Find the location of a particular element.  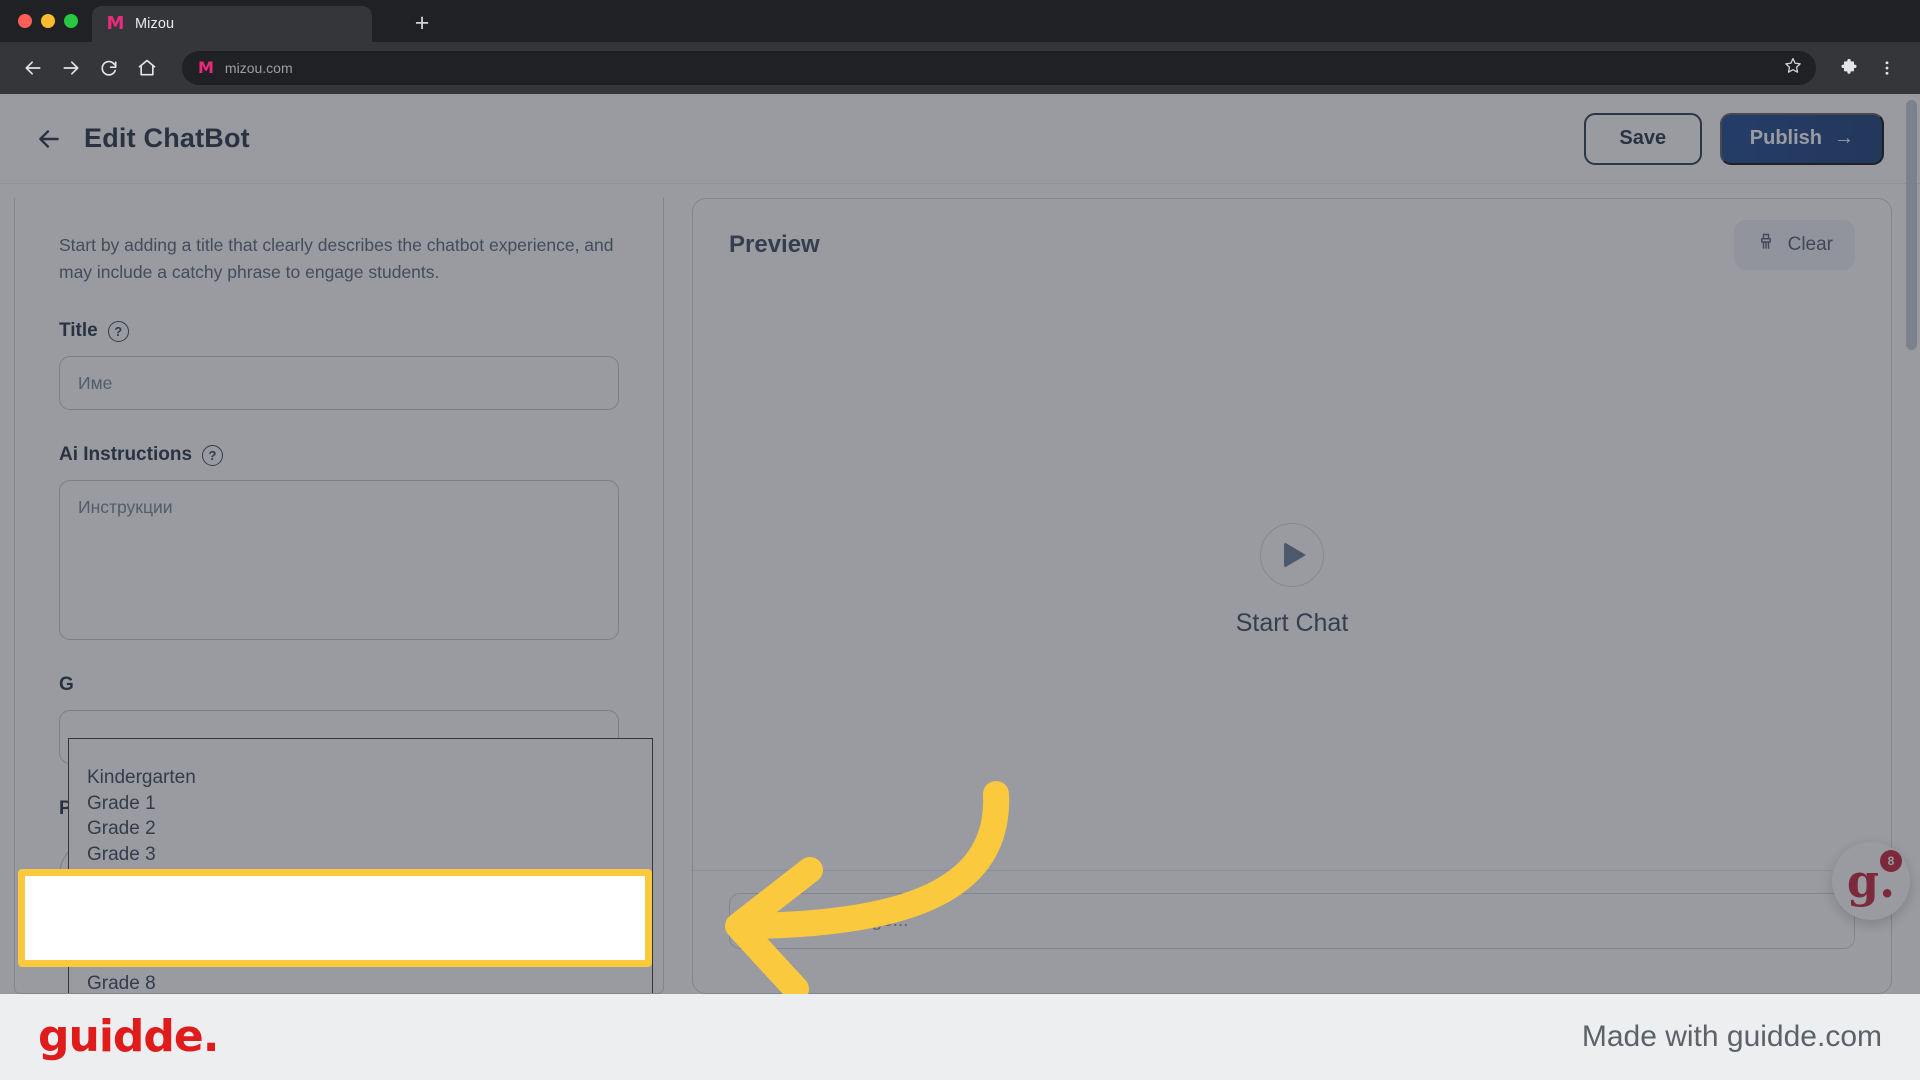

minimize-window-button is located at coordinates (48, 21).